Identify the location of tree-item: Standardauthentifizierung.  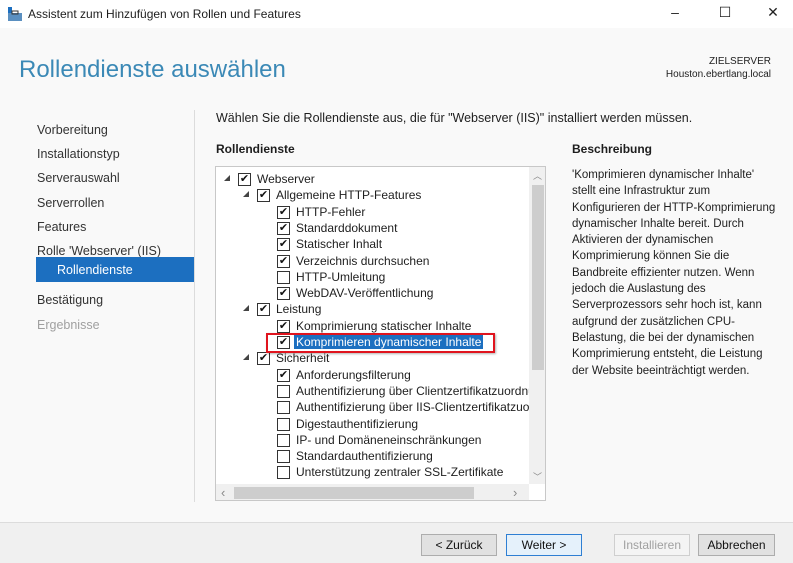
(372, 457).